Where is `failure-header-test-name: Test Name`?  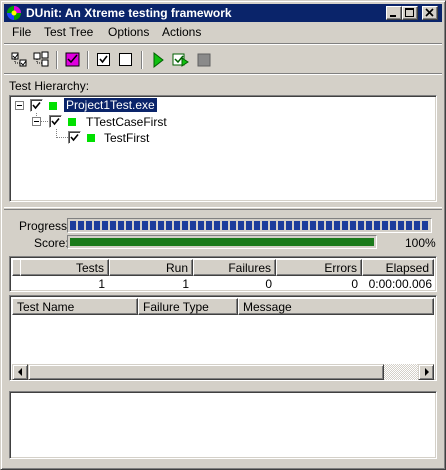
failure-header-test-name: Test Name is located at coordinates (75, 306).